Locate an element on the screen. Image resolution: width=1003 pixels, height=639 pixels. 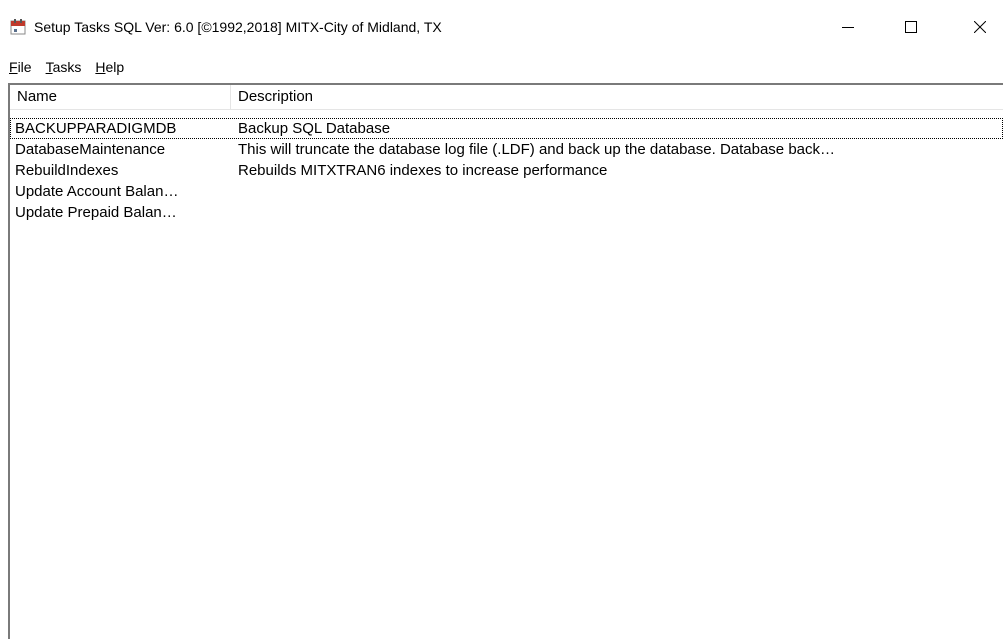
menu-help: Help is located at coordinates (109, 67).